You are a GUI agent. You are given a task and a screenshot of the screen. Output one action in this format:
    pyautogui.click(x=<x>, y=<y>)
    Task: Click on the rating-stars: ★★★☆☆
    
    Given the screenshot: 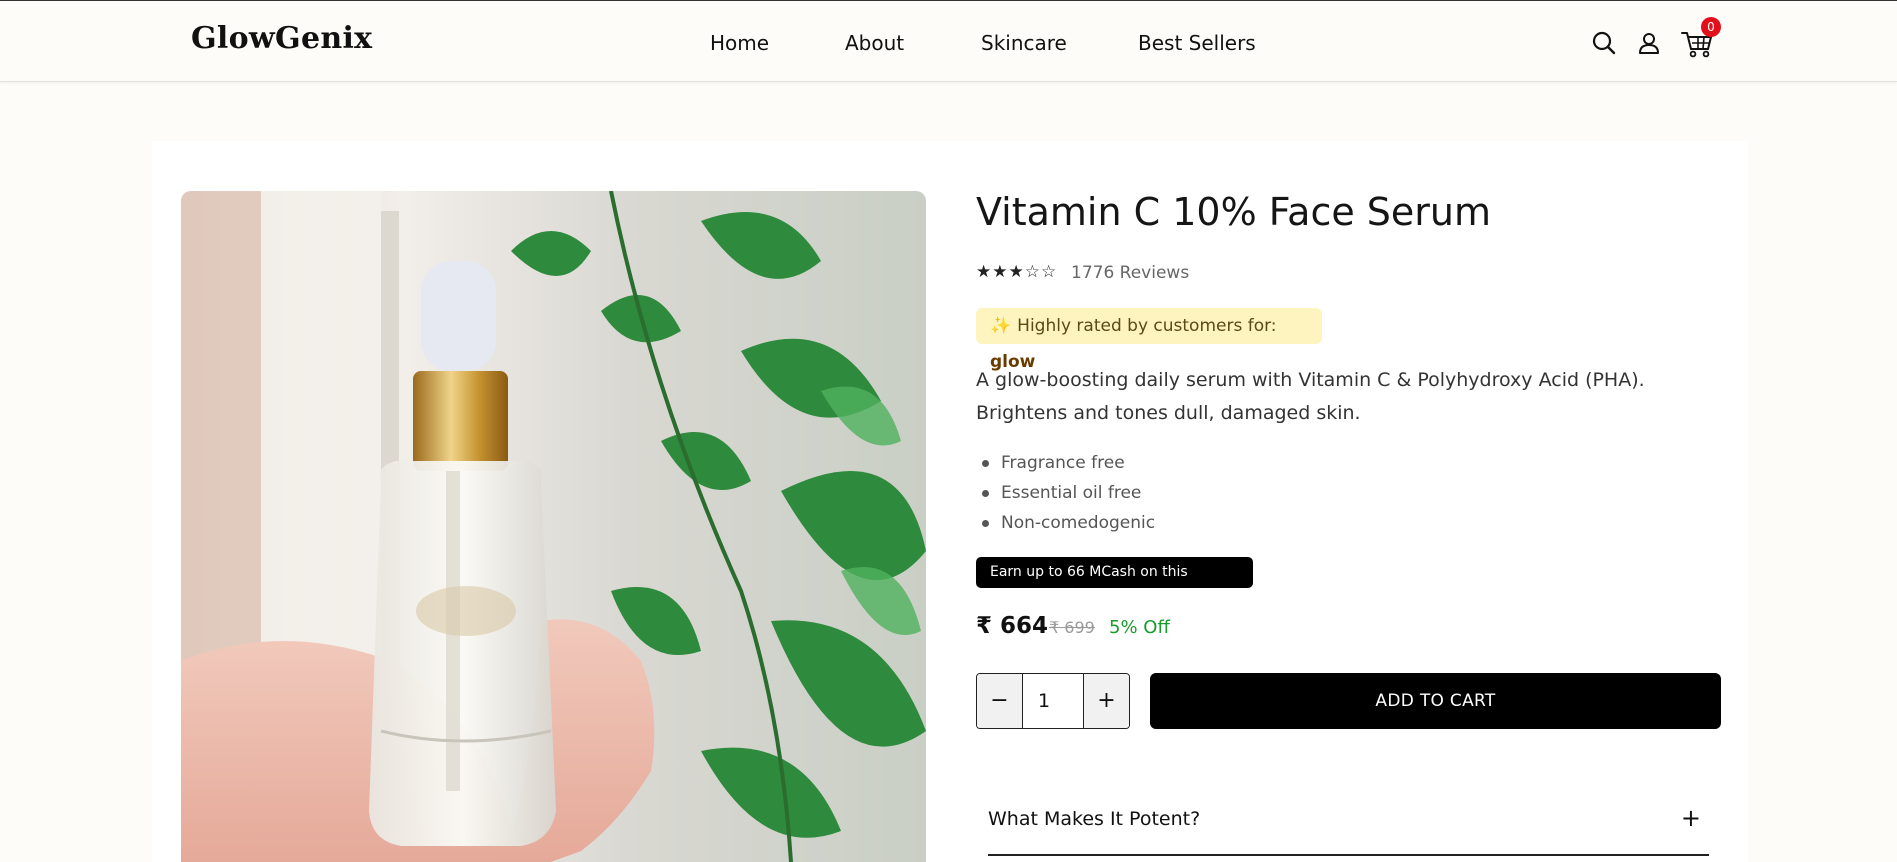 What is the action you would take?
    pyautogui.click(x=1017, y=272)
    